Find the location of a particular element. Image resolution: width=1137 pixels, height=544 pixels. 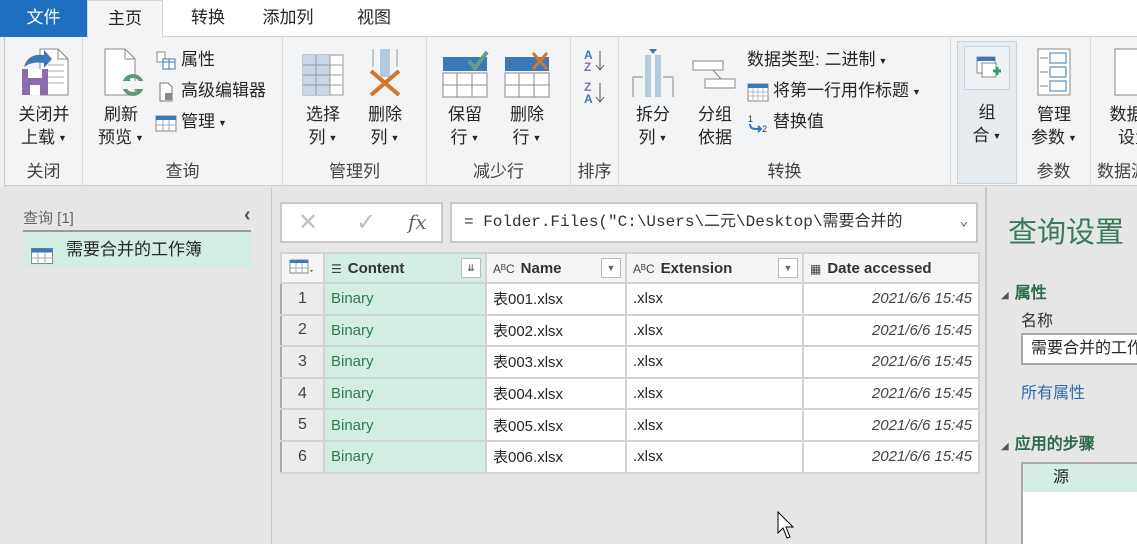

split-column-button: 拆分 列 ▼ is located at coordinates (653, 97).